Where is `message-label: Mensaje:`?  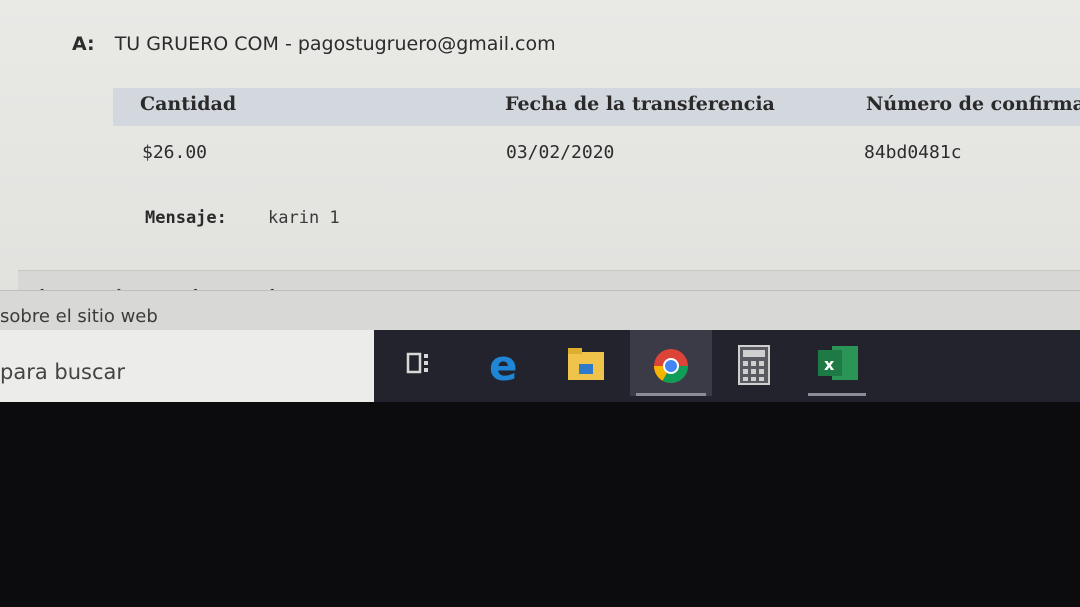
message-label: Mensaje: is located at coordinates (186, 218).